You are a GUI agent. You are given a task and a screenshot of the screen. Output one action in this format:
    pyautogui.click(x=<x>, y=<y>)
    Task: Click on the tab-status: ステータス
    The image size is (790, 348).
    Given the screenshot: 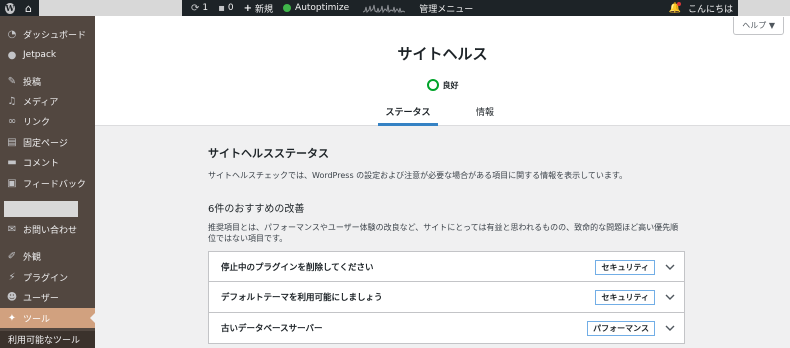 What is the action you would take?
    pyautogui.click(x=408, y=115)
    